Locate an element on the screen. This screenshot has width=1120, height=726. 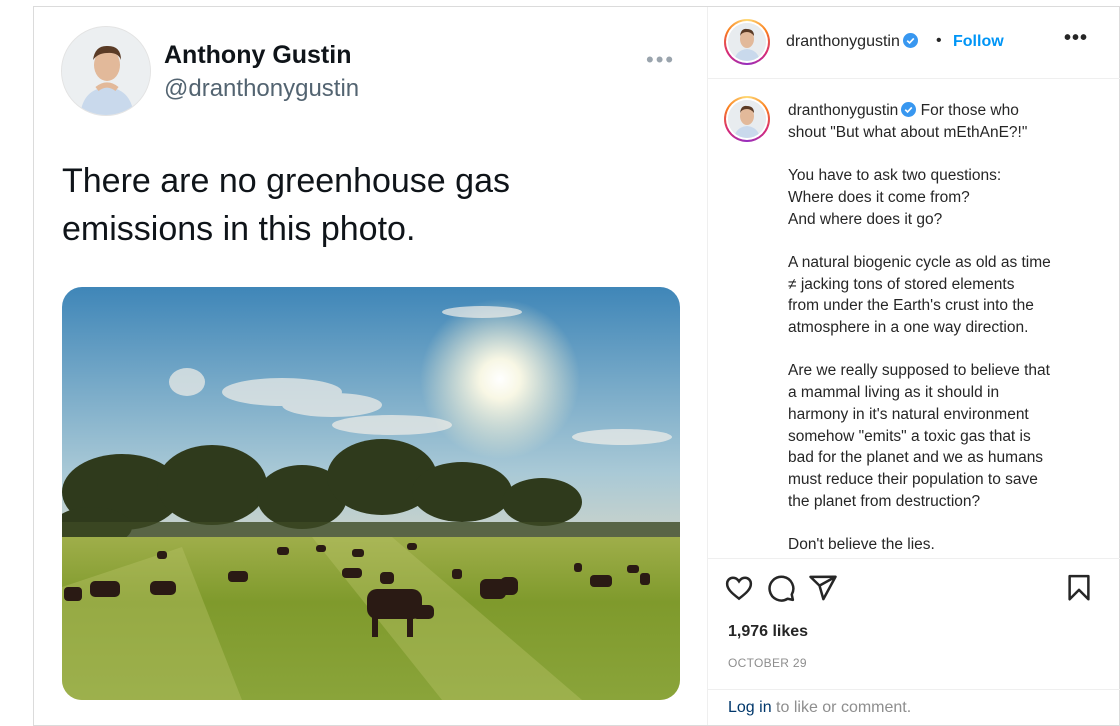
share-icon is located at coordinates (823, 588).